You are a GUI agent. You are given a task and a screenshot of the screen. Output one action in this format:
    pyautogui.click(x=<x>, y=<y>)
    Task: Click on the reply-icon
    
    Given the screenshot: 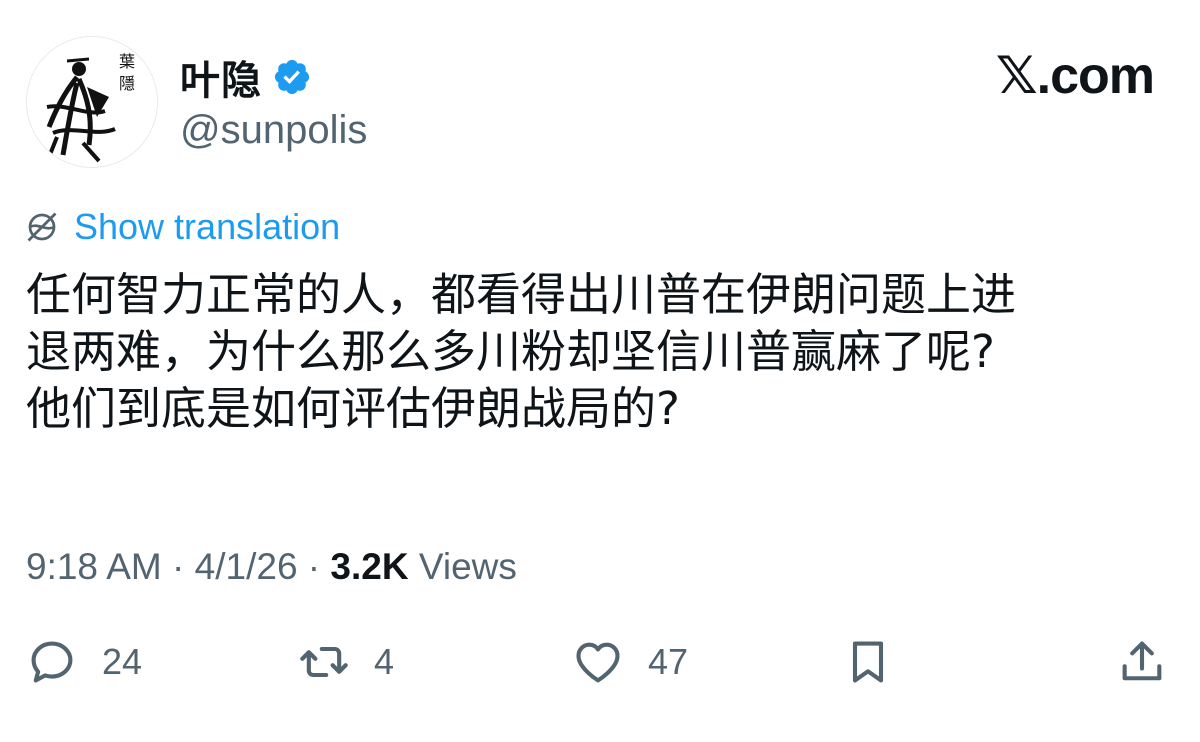 What is the action you would take?
    pyautogui.click(x=52, y=662)
    